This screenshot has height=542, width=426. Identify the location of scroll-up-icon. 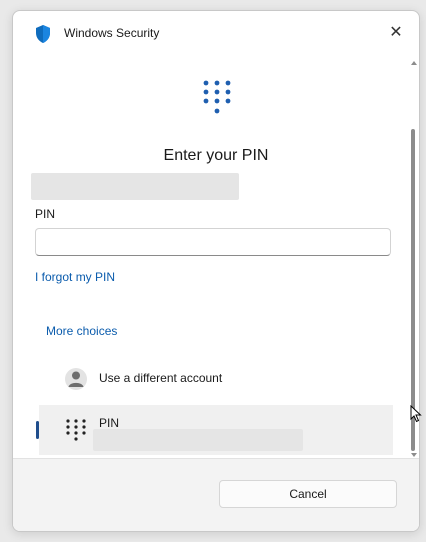
(414, 63).